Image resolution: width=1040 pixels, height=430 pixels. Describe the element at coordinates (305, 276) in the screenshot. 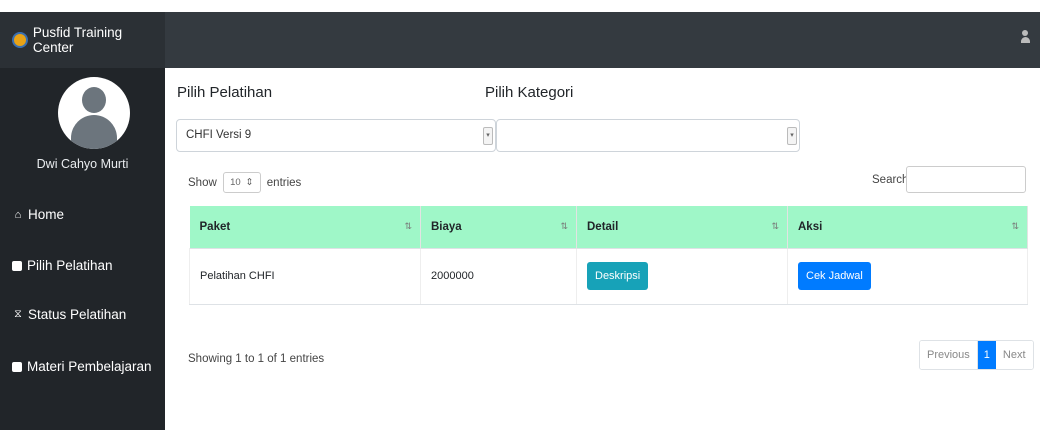

I see `cell-paket: Pelatihan CHFI` at that location.